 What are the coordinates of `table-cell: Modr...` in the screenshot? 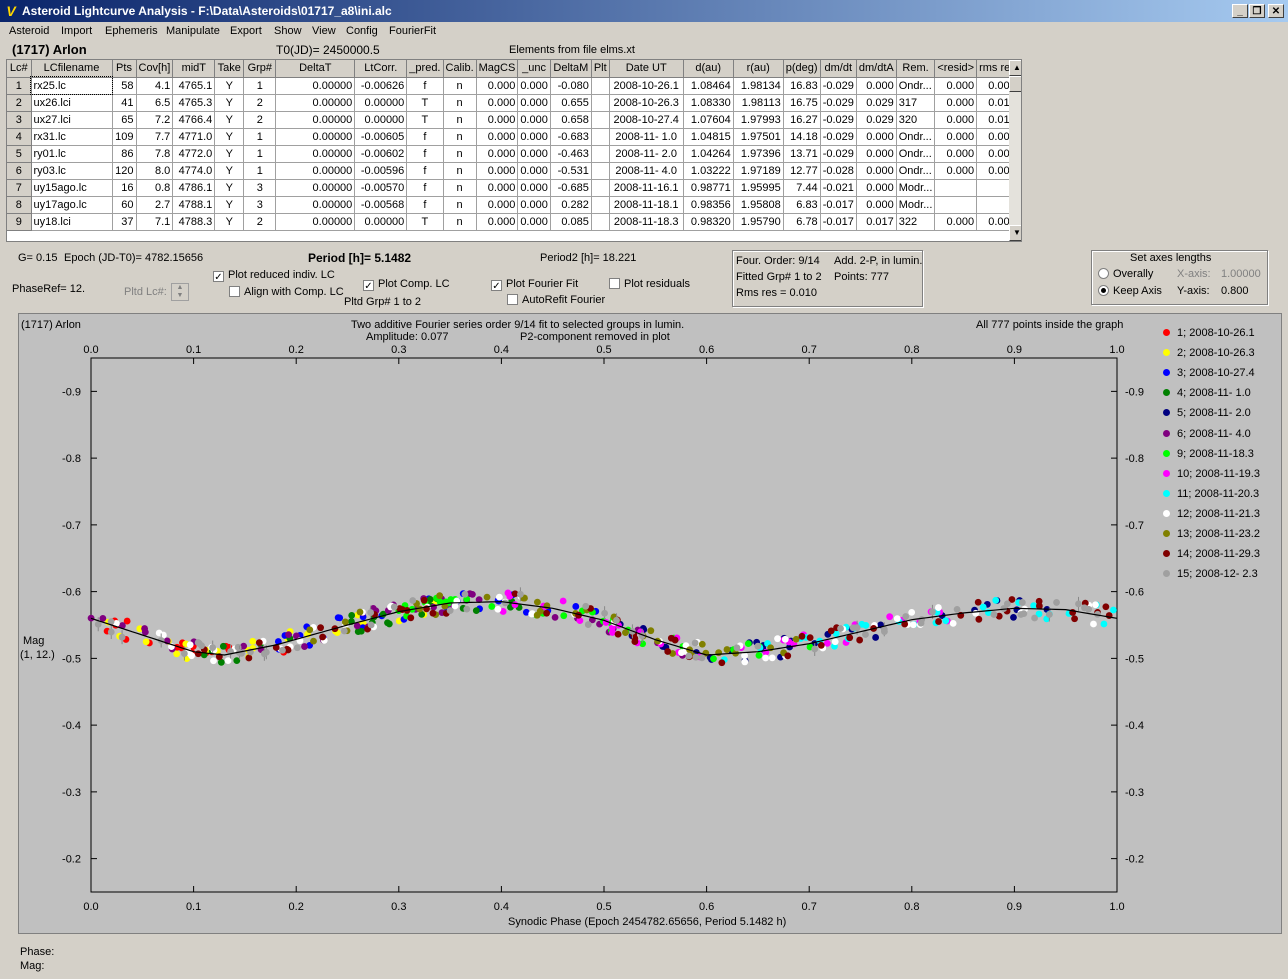 It's located at (916, 188).